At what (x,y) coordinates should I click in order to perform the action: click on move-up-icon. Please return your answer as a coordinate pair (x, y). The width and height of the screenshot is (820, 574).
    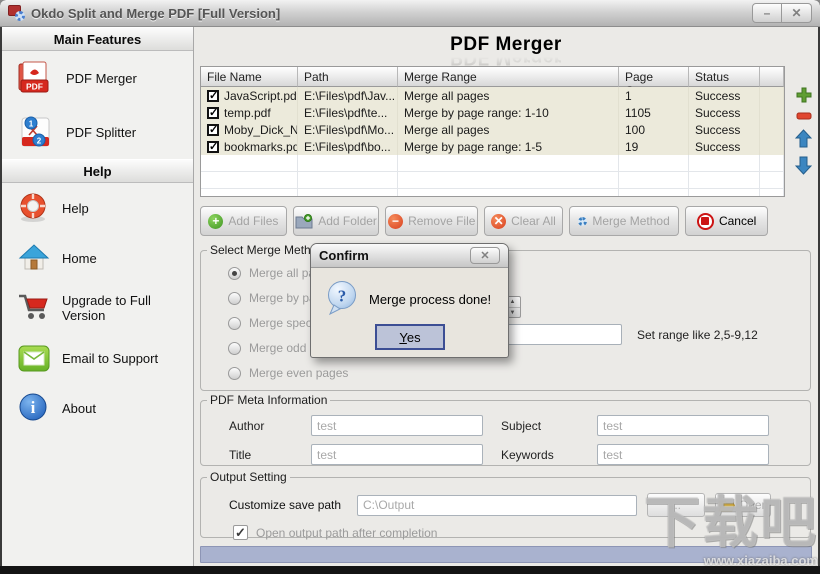
    Looking at the image, I should click on (803, 138).